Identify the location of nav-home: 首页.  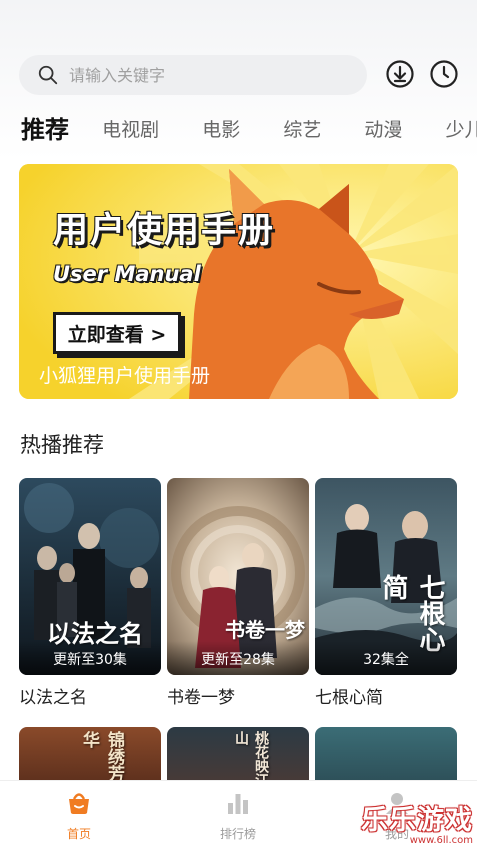
(79, 816).